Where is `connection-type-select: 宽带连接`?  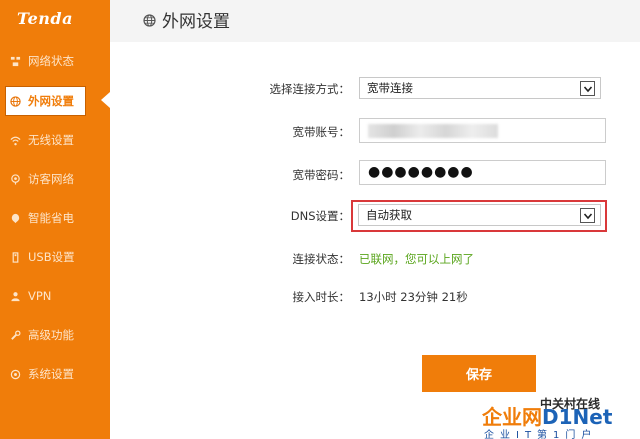
connection-type-select: 宽带连接 is located at coordinates (480, 88).